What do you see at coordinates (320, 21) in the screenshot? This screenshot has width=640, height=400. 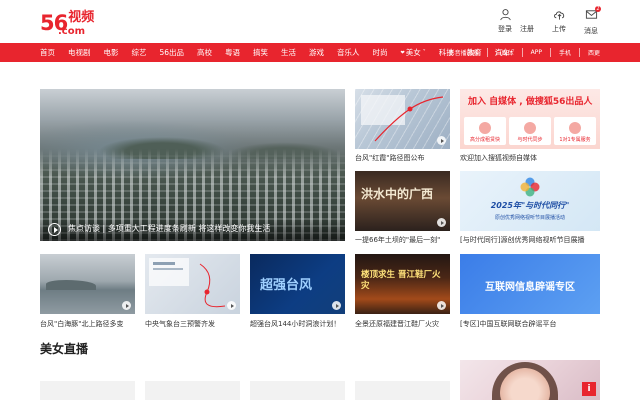 I see `header: 56 视频 .com 登录 注册 上传 2 消息` at bounding box center [320, 21].